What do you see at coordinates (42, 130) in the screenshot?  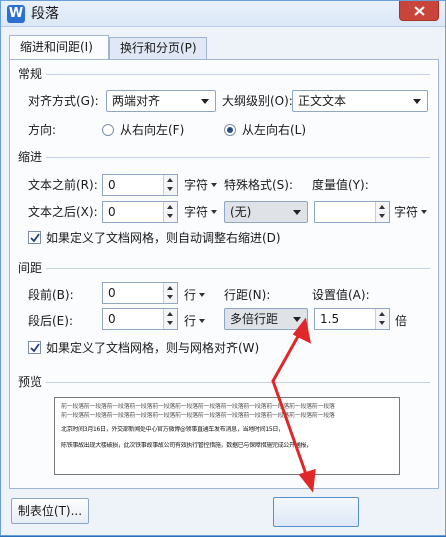 I see `direction-label: 方向:` at bounding box center [42, 130].